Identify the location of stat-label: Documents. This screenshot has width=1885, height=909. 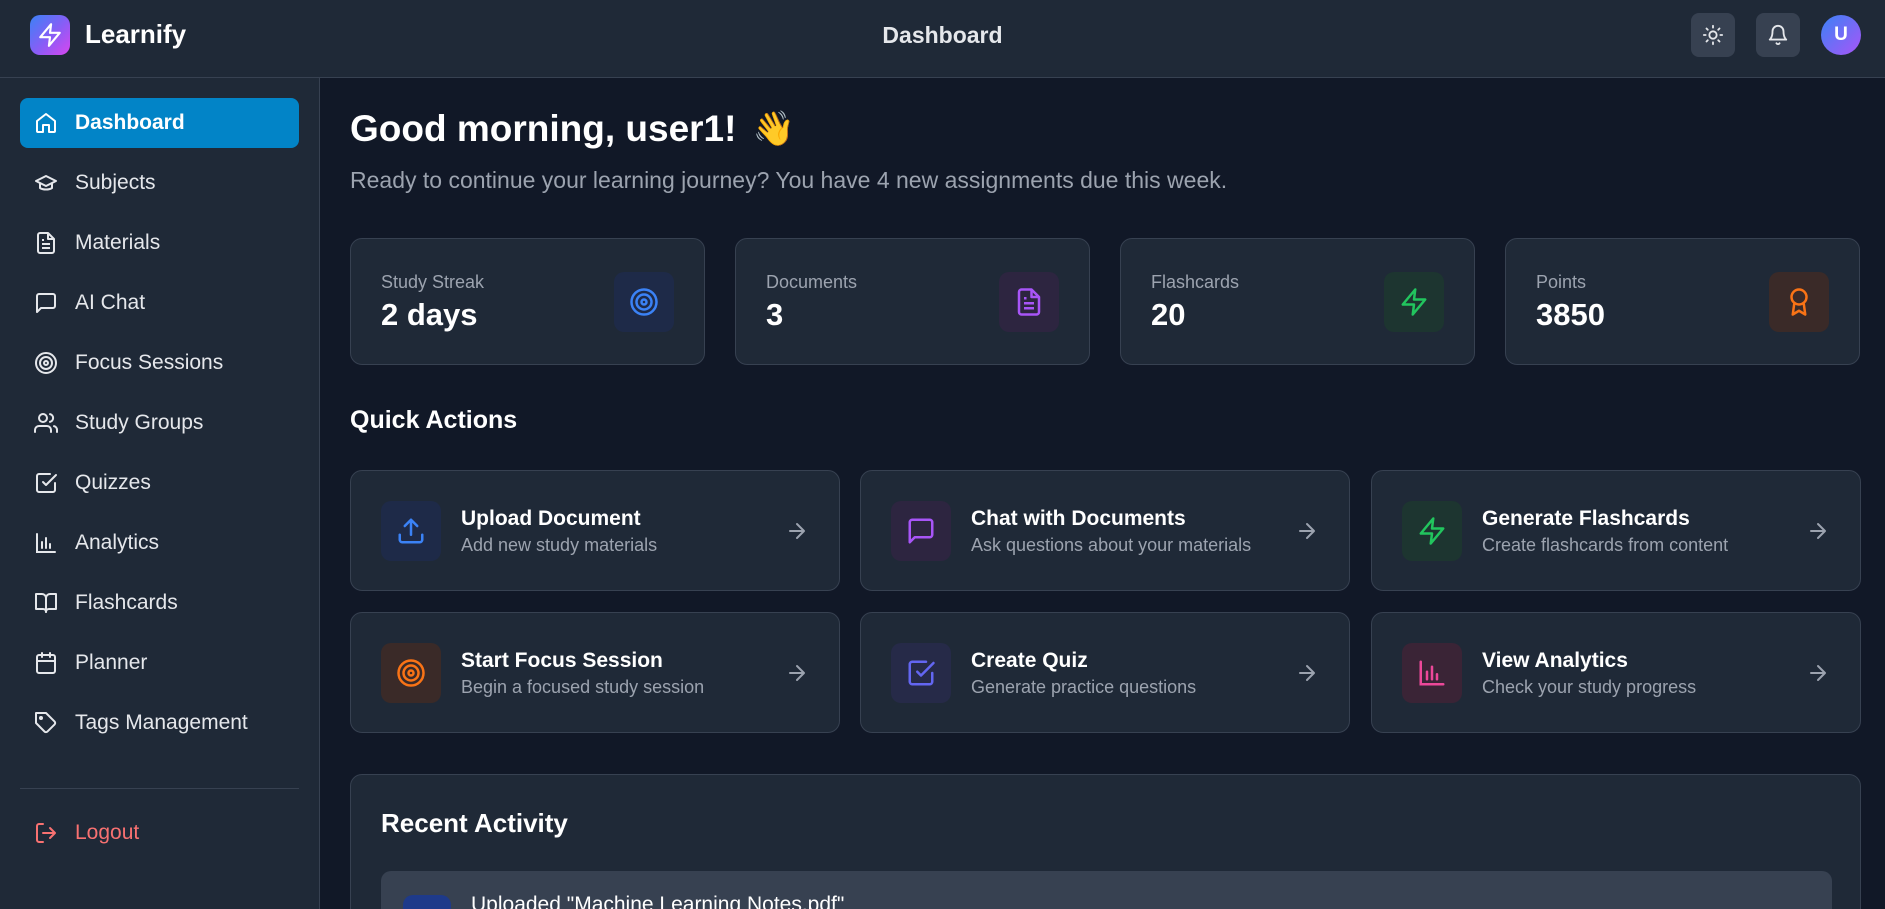
(812, 282).